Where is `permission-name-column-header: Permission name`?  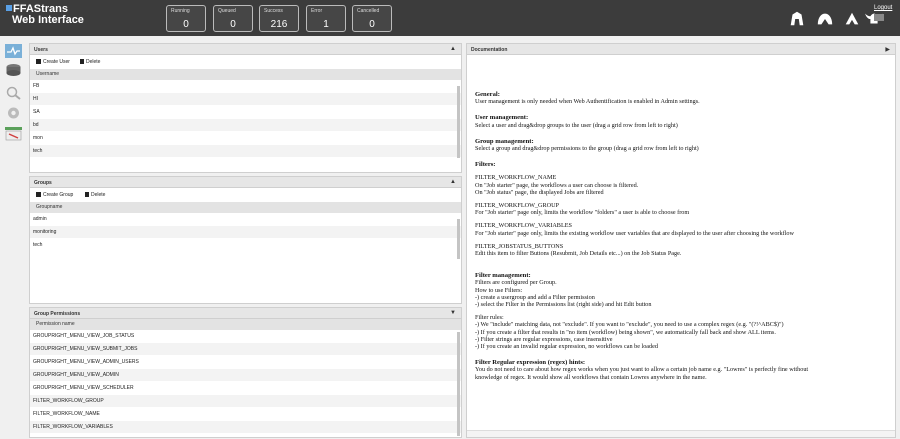
permission-name-column-header: Permission name is located at coordinates (245, 324).